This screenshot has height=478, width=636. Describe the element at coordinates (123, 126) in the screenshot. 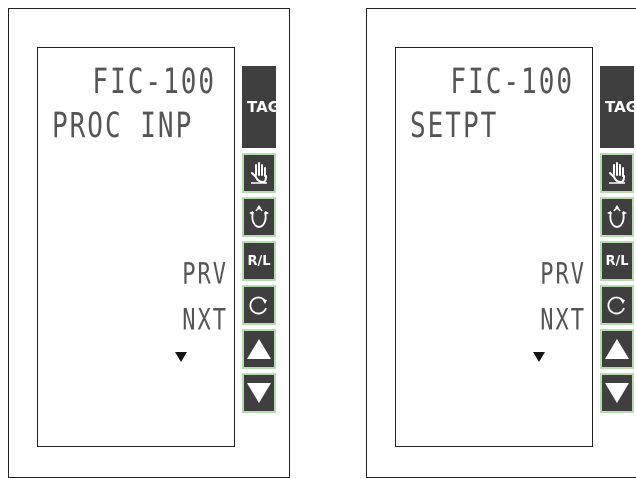

I see `parameter-readout: PROC INP` at that location.